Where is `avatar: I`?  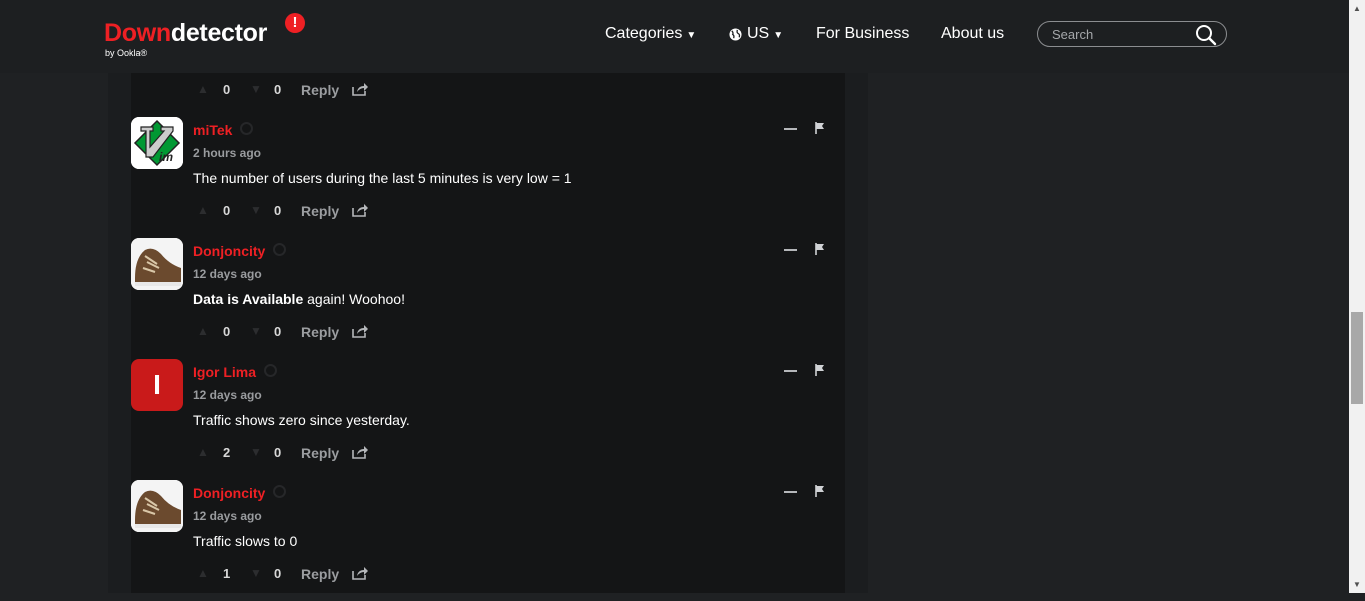
avatar: I is located at coordinates (157, 385).